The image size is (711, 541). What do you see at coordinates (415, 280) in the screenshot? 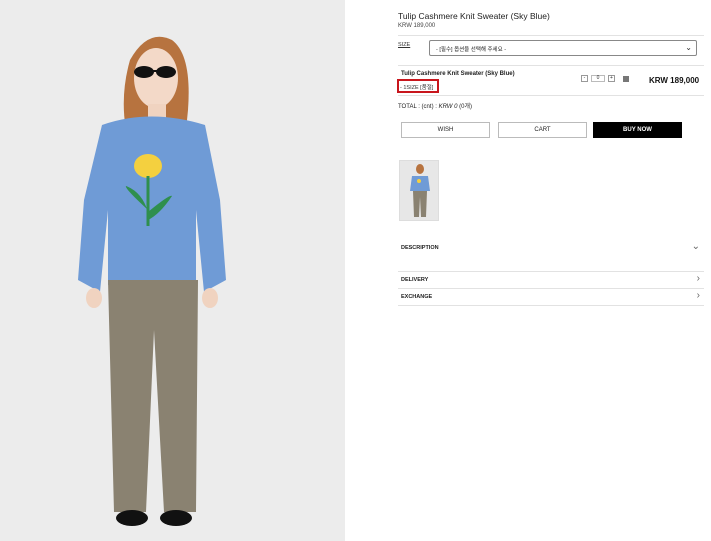
I see `delivery-label: DELIVERY` at bounding box center [415, 280].